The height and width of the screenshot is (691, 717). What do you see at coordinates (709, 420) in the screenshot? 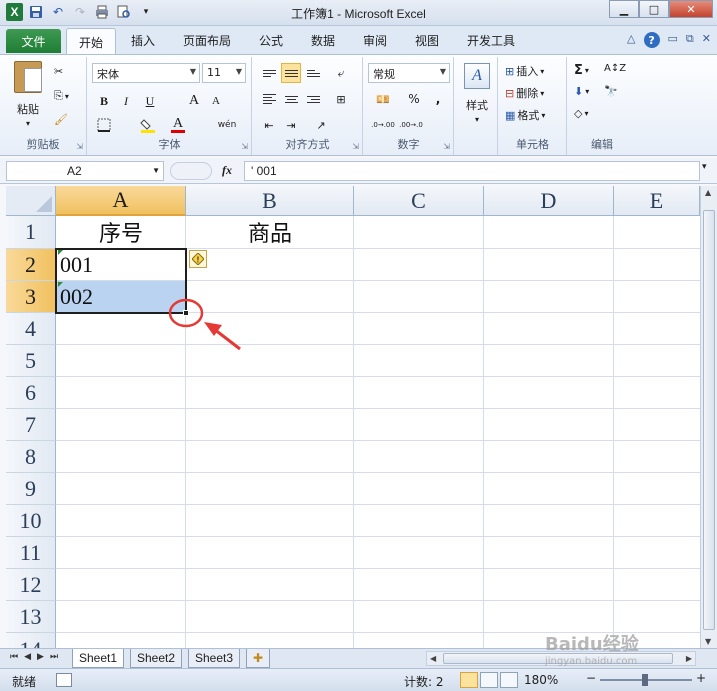
I see `vertical-scroll-thumb` at bounding box center [709, 420].